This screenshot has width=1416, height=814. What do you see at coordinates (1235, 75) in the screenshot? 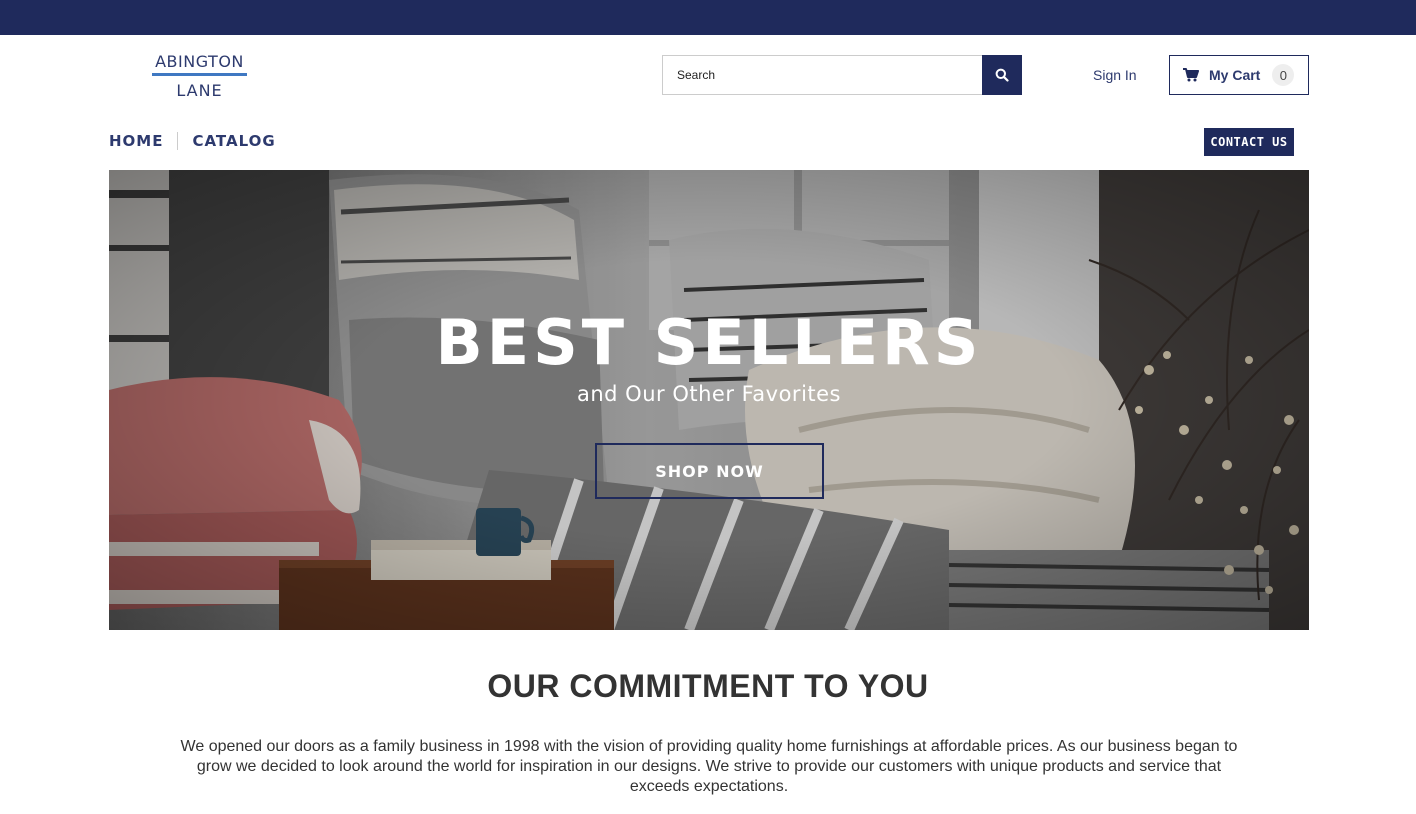
I see `cart-label: My Cart` at bounding box center [1235, 75].